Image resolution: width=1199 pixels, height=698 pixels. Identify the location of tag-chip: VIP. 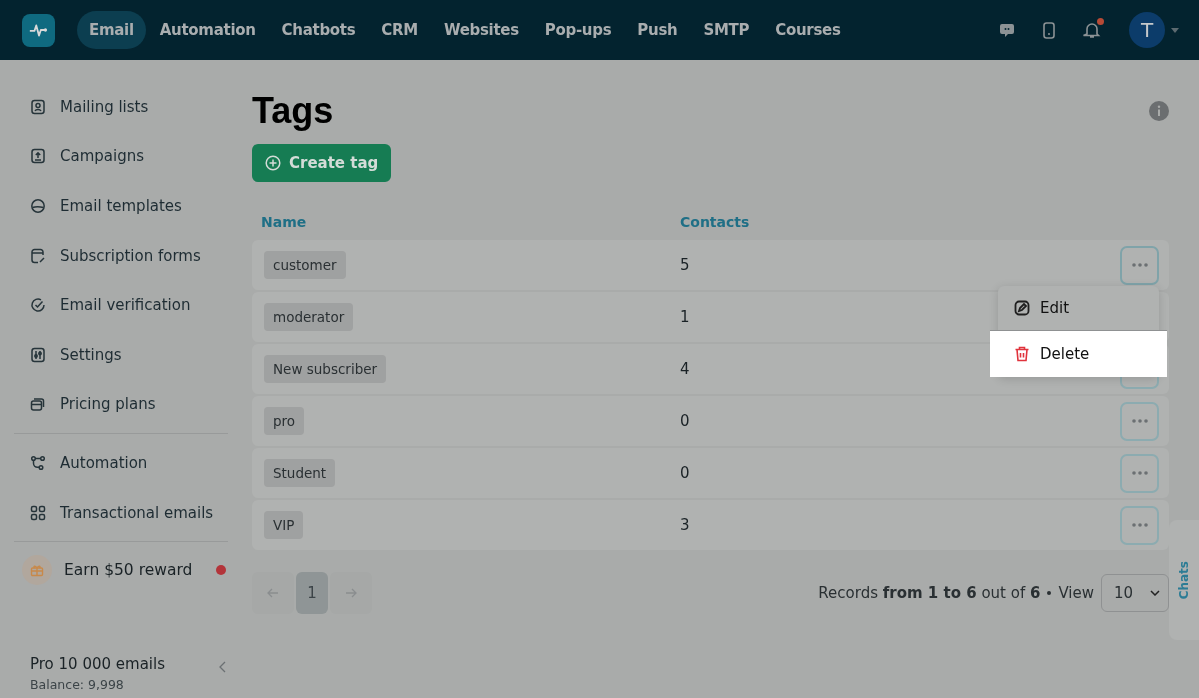
(284, 525).